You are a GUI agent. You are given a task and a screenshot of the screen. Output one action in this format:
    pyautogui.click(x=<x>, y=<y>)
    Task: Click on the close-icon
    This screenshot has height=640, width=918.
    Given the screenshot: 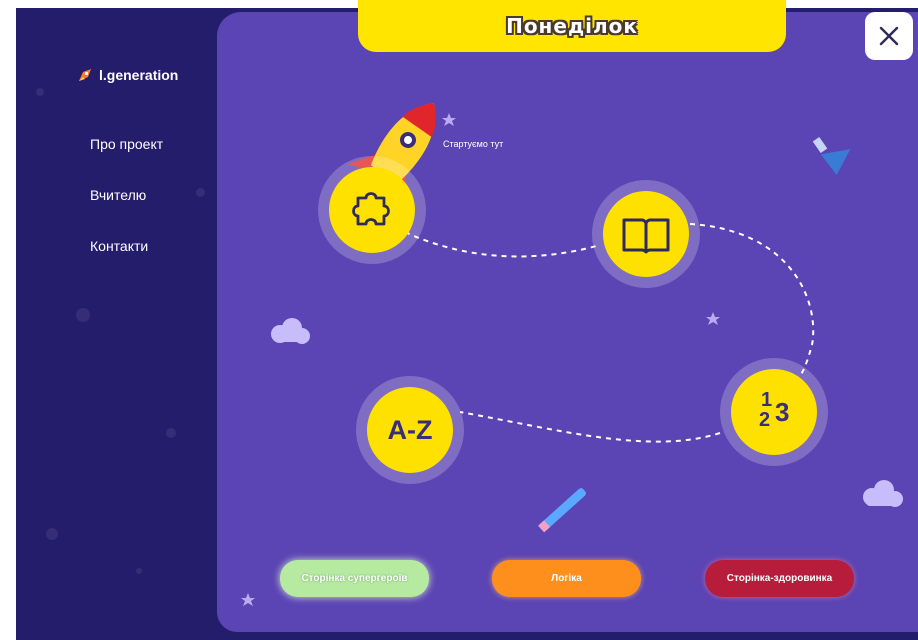 What is the action you would take?
    pyautogui.click(x=889, y=36)
    